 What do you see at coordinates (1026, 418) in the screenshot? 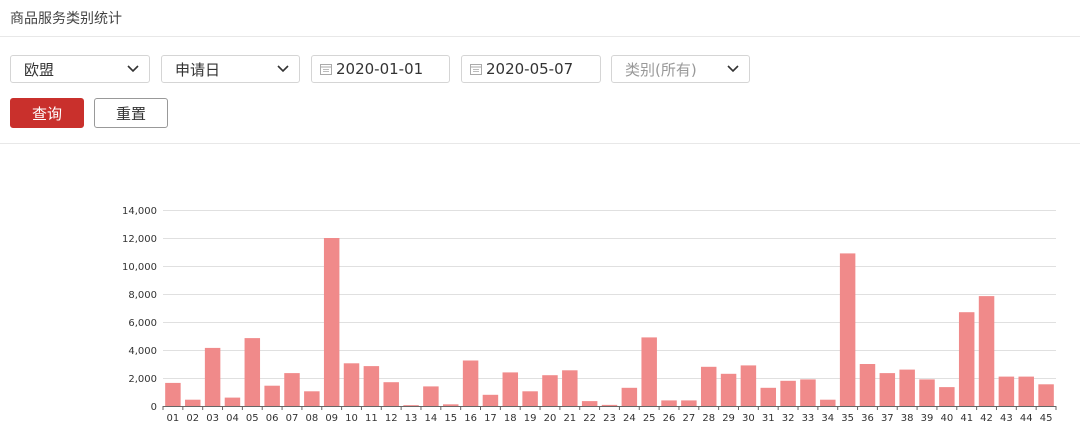
I see `x-tick-label: 44` at bounding box center [1026, 418].